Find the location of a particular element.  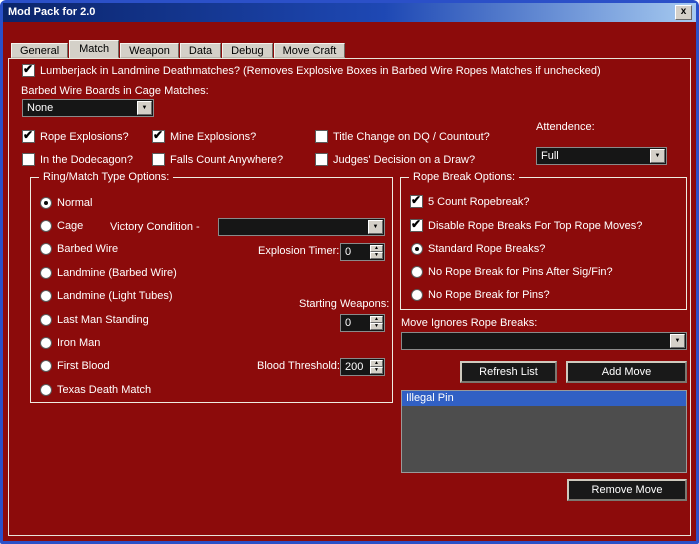

judges-decision-label: Judges' Decision on a Draw? is located at coordinates (404, 160).